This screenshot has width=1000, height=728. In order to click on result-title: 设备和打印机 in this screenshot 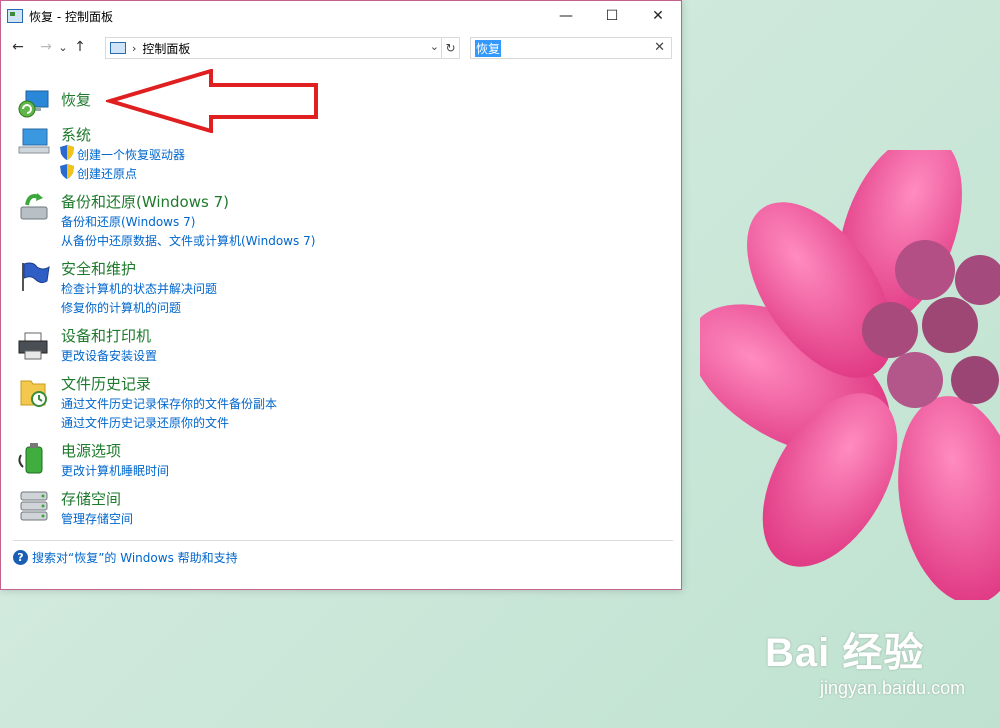, I will do `click(106, 335)`.